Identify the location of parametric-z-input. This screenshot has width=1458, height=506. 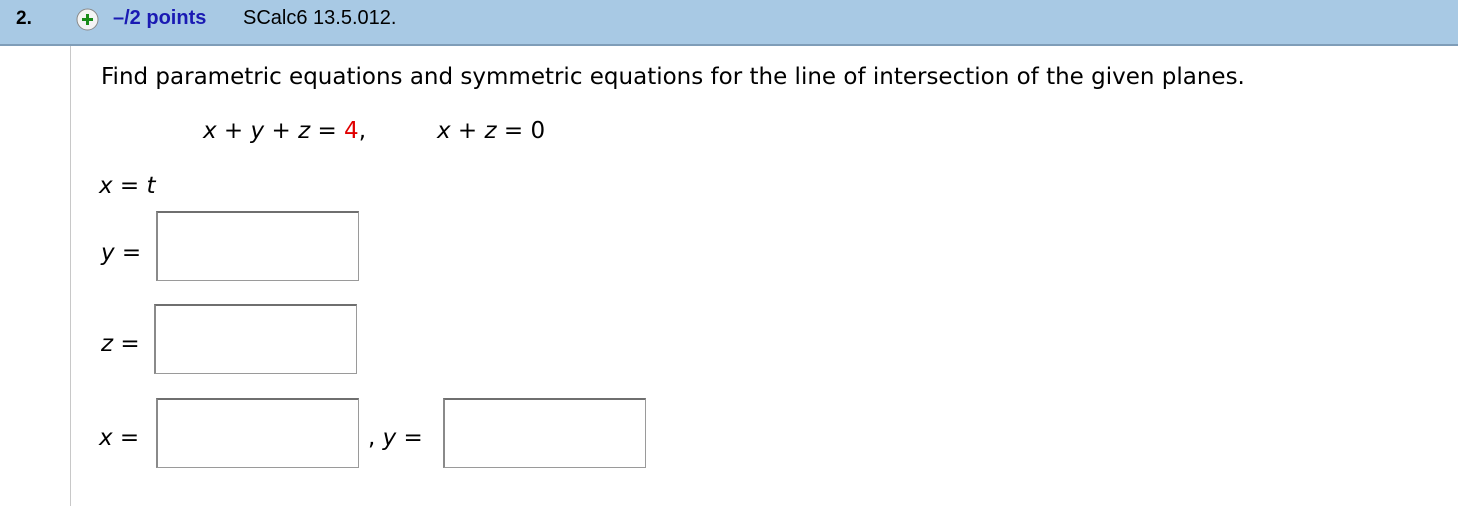
(255, 339).